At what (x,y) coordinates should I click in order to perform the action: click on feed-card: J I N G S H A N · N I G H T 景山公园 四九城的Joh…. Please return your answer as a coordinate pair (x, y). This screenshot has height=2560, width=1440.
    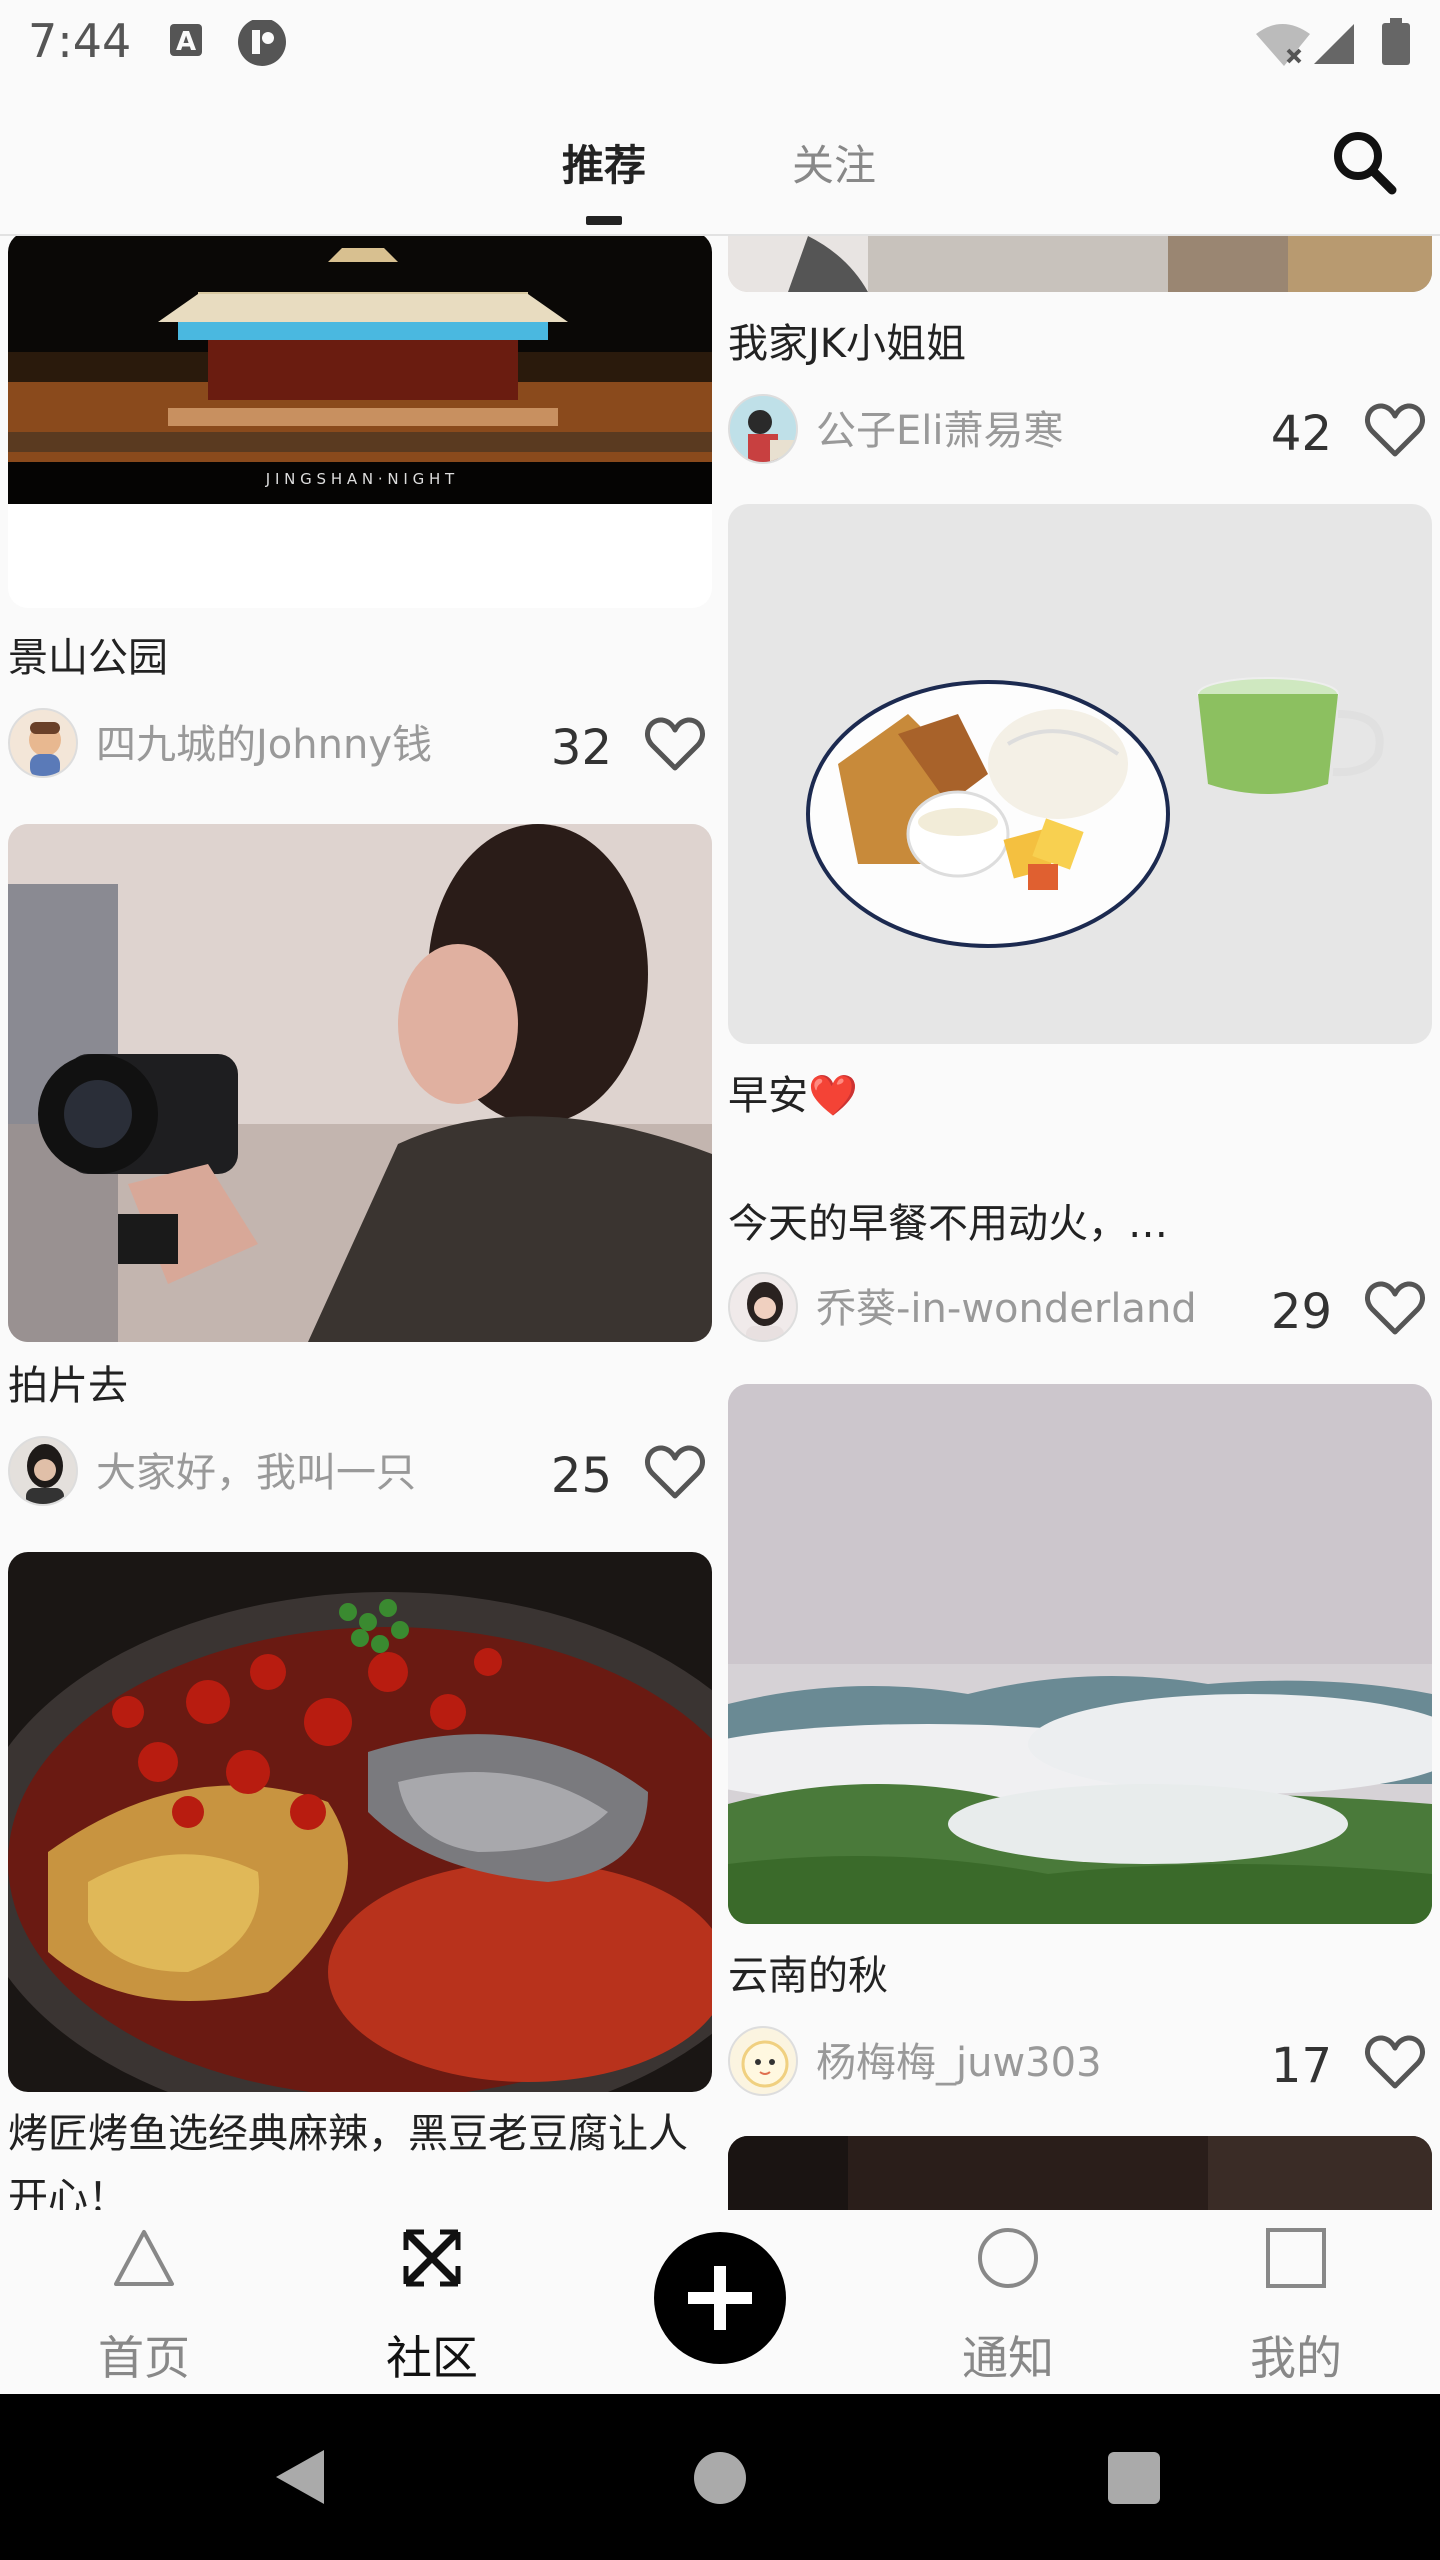
    Looking at the image, I should click on (360, 514).